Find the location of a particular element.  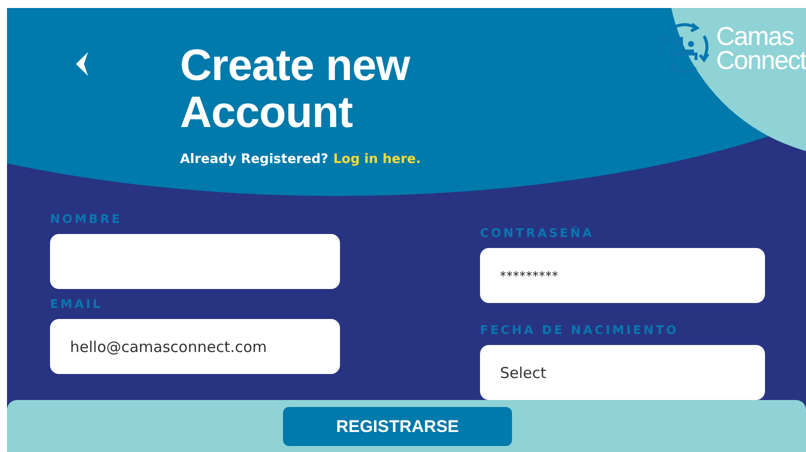

date-select: Select is located at coordinates (622, 372).